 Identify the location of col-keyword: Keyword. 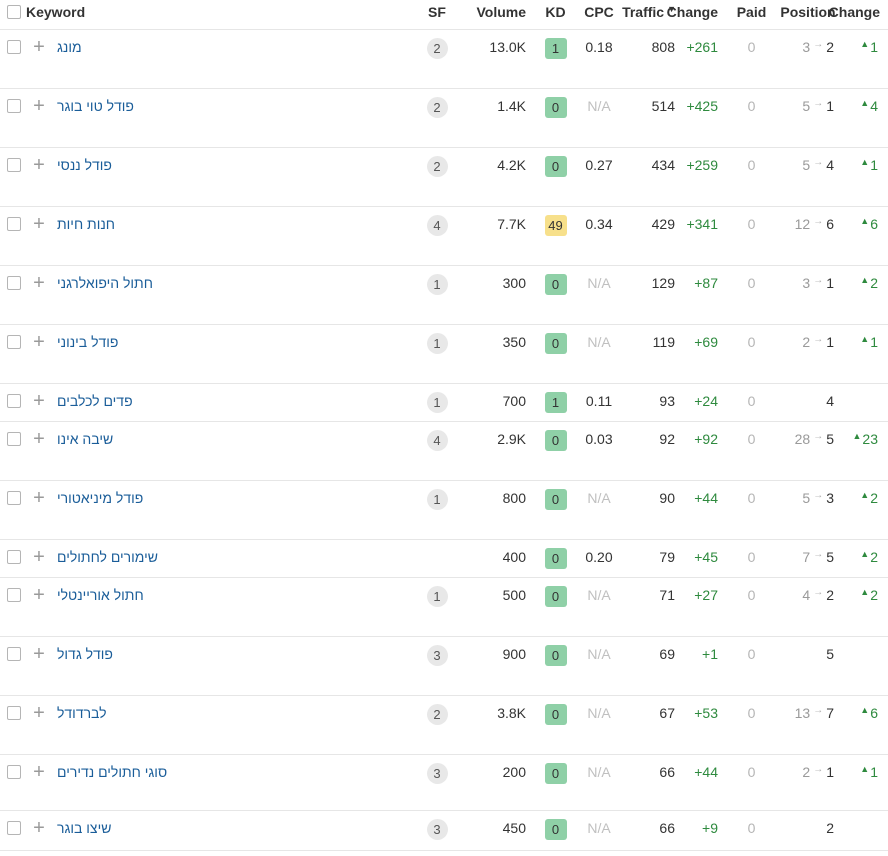
(220, 14).